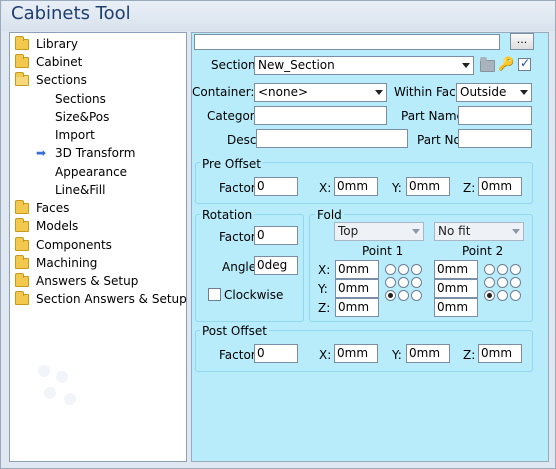 This screenshot has width=556, height=469. I want to click on post-offset-y-field: 0mm, so click(428, 353).